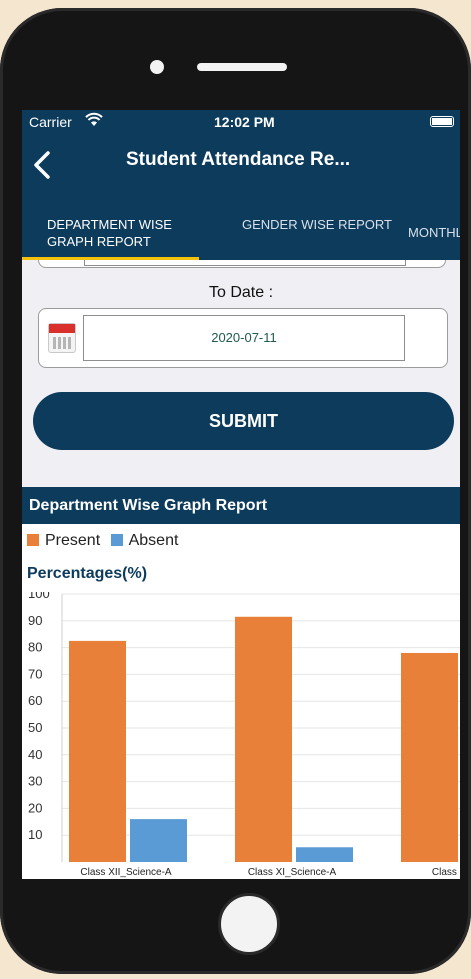 This screenshot has height=979, width=471. I want to click on y-tick-label: 80, so click(35, 647).